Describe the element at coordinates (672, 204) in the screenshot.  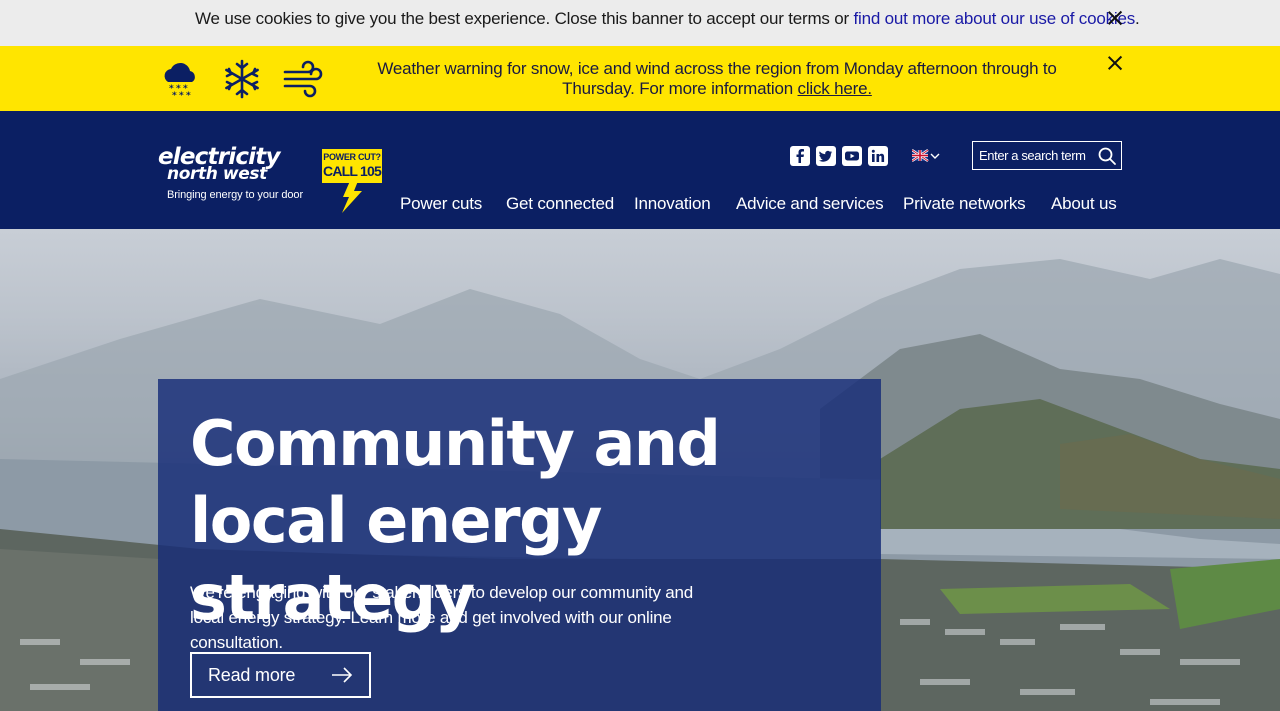
I see `nav-innovation: Innovation` at that location.